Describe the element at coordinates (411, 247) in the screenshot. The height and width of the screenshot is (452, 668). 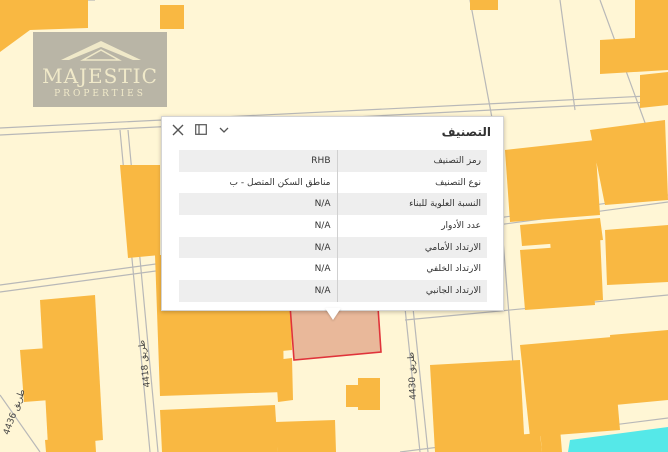
I see `field-name: الارتداد الأمامي` at that location.